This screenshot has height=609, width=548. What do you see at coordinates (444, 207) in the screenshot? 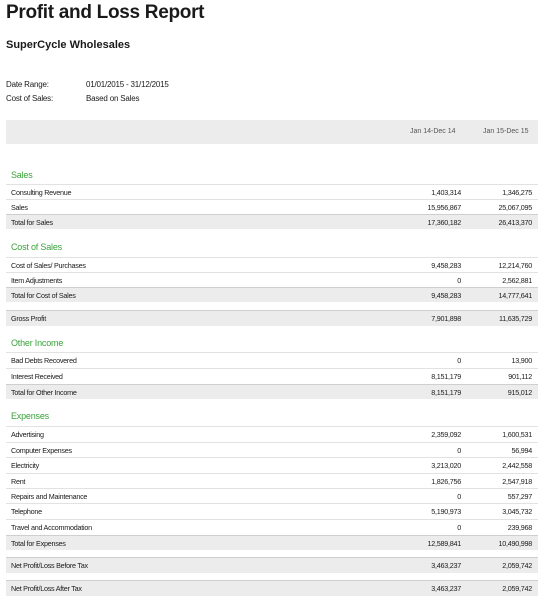
I see `value-2014: 15,956,867` at bounding box center [444, 207].